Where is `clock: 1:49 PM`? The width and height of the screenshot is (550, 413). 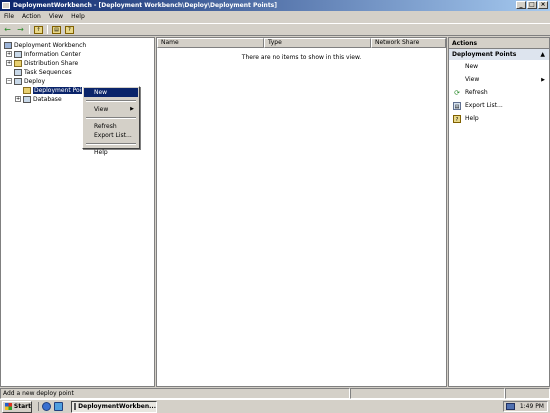 clock: 1:49 PM is located at coordinates (532, 406).